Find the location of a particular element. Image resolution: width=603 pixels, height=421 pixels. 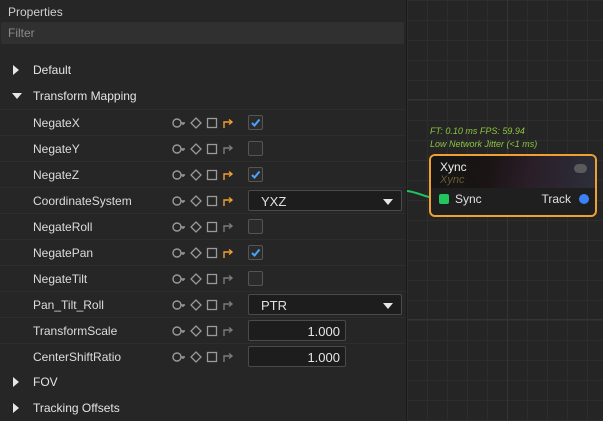

node-status-line: Low Network Jitter (<1 ms) is located at coordinates (484, 144).